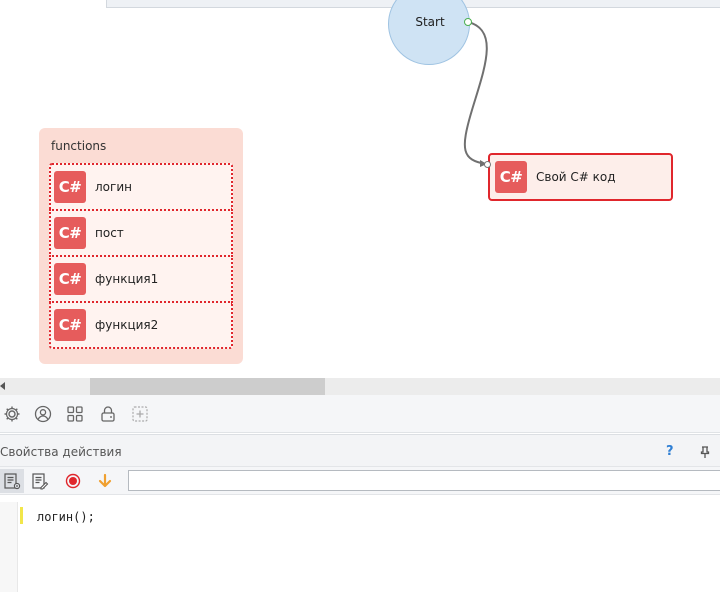 Image resolution: width=720 pixels, height=592 pixels. Describe the element at coordinates (360, 386) in the screenshot. I see `canvas-horizontal-scrollbar` at that location.